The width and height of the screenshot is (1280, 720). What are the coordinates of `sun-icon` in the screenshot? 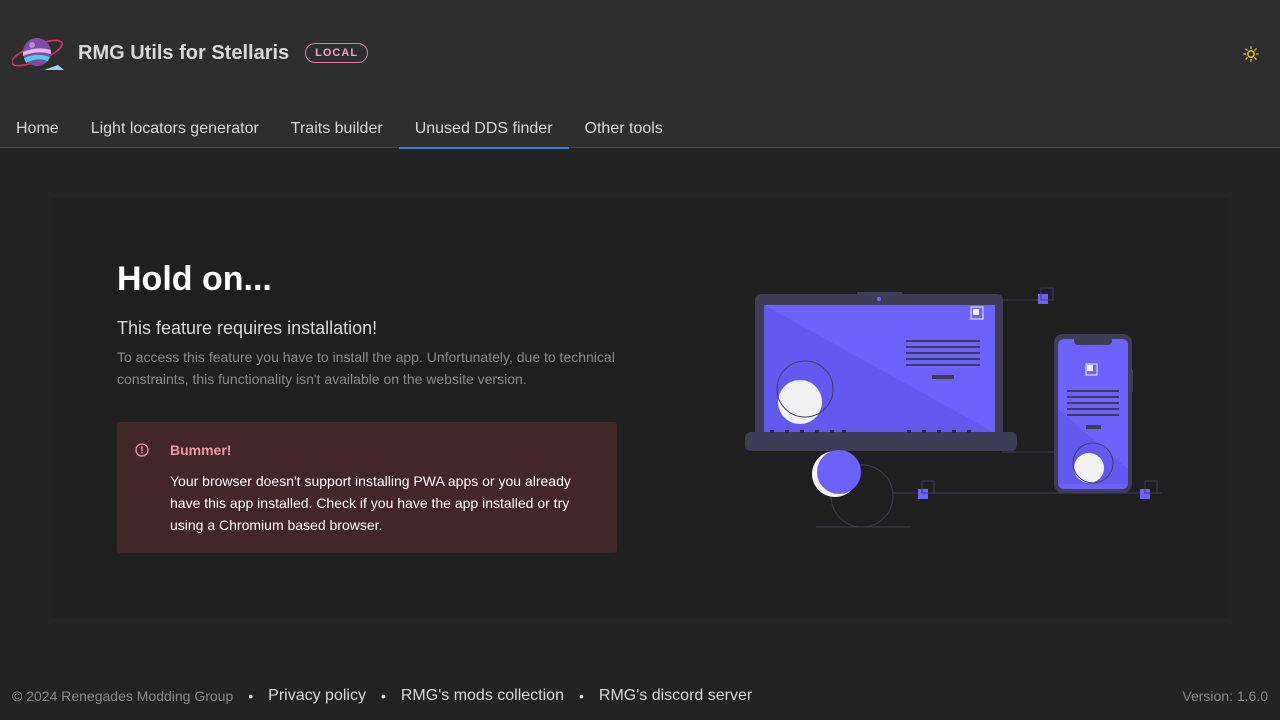 It's located at (1251, 54).